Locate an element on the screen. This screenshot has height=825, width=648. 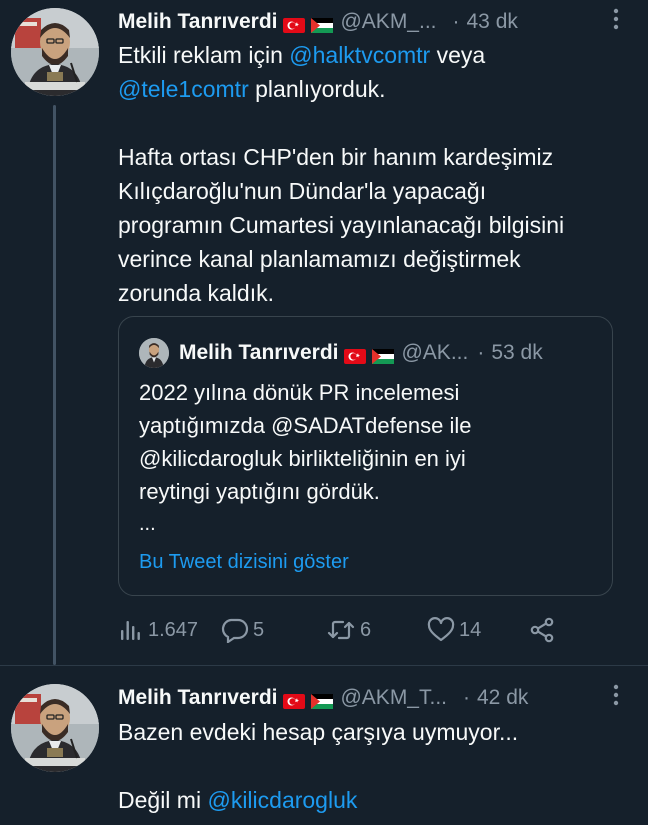
text-segment: planlıyorduk. is located at coordinates (317, 89).